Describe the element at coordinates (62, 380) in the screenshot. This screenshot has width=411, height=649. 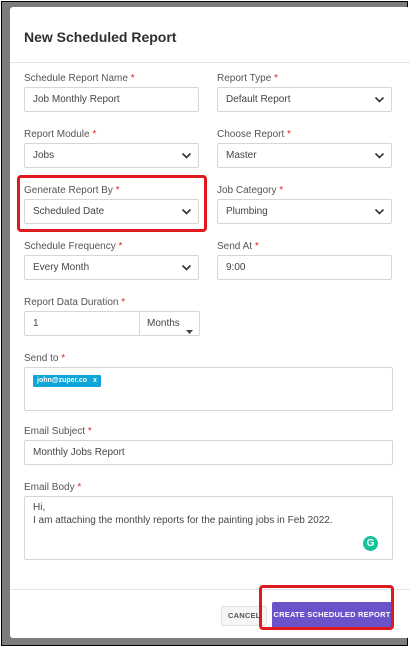
I see `recipient-email: john@zuper.co` at that location.